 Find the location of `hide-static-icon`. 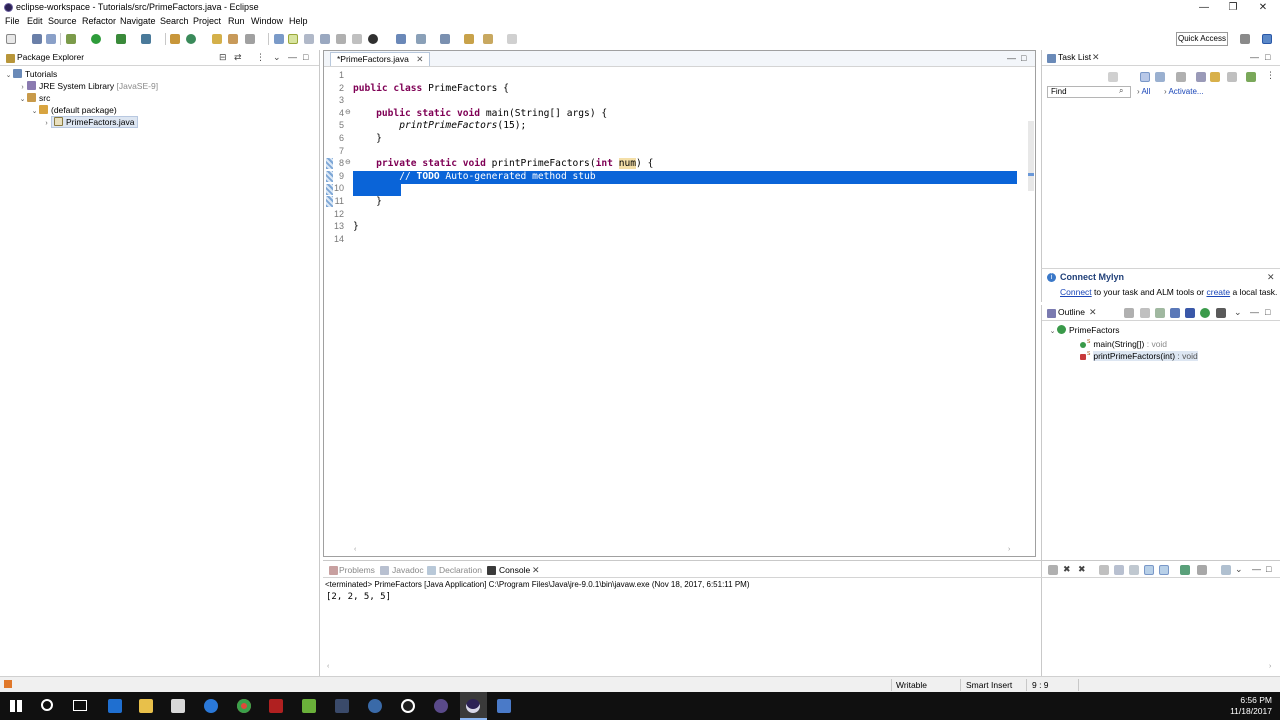

hide-static-icon is located at coordinates (1175, 313).